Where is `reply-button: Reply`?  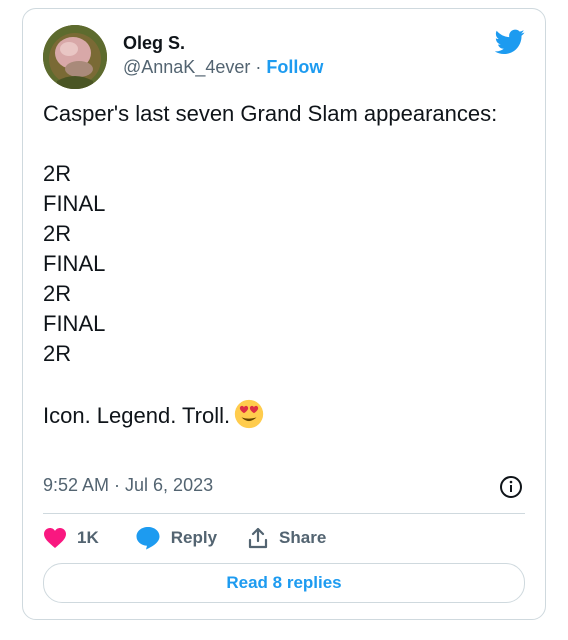 reply-button: Reply is located at coordinates (176, 538).